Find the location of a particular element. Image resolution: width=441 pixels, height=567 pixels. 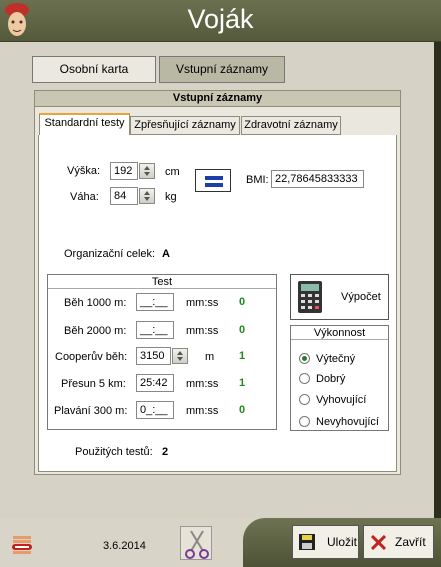

document-stack-icon is located at coordinates (22, 545).